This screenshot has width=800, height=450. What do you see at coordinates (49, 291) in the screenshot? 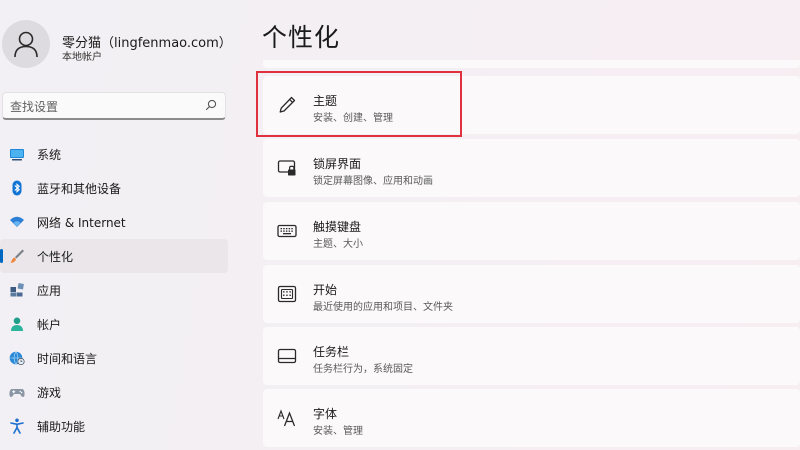
I see `sidebar-item-label: 应用` at bounding box center [49, 291].